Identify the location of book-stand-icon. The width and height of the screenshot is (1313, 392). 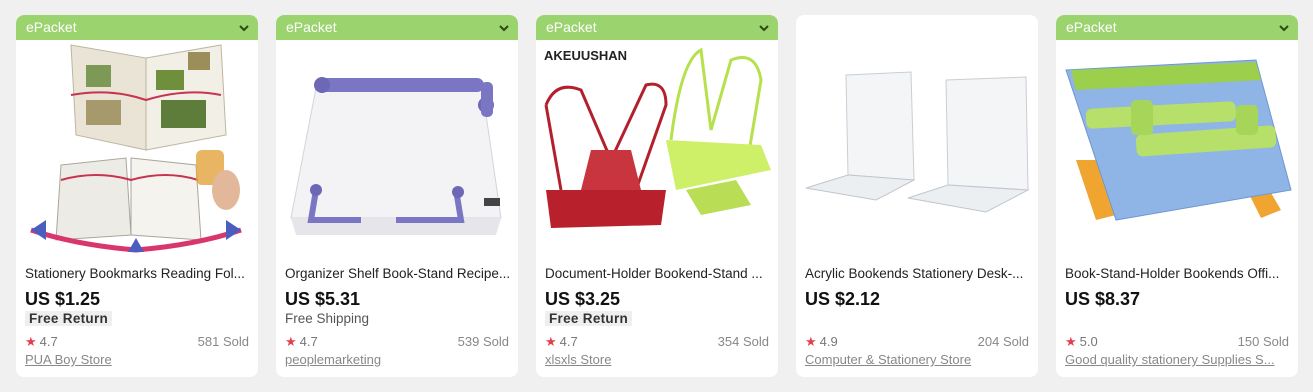
(397, 149).